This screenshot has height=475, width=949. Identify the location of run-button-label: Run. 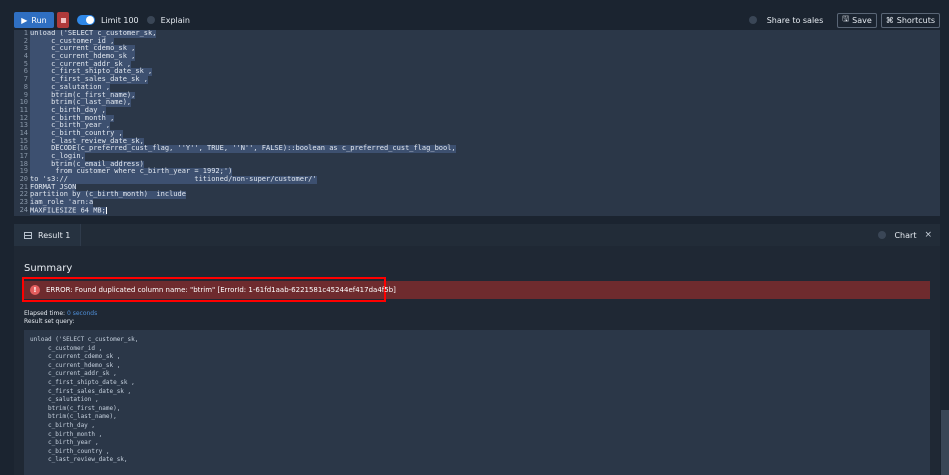
(39, 20).